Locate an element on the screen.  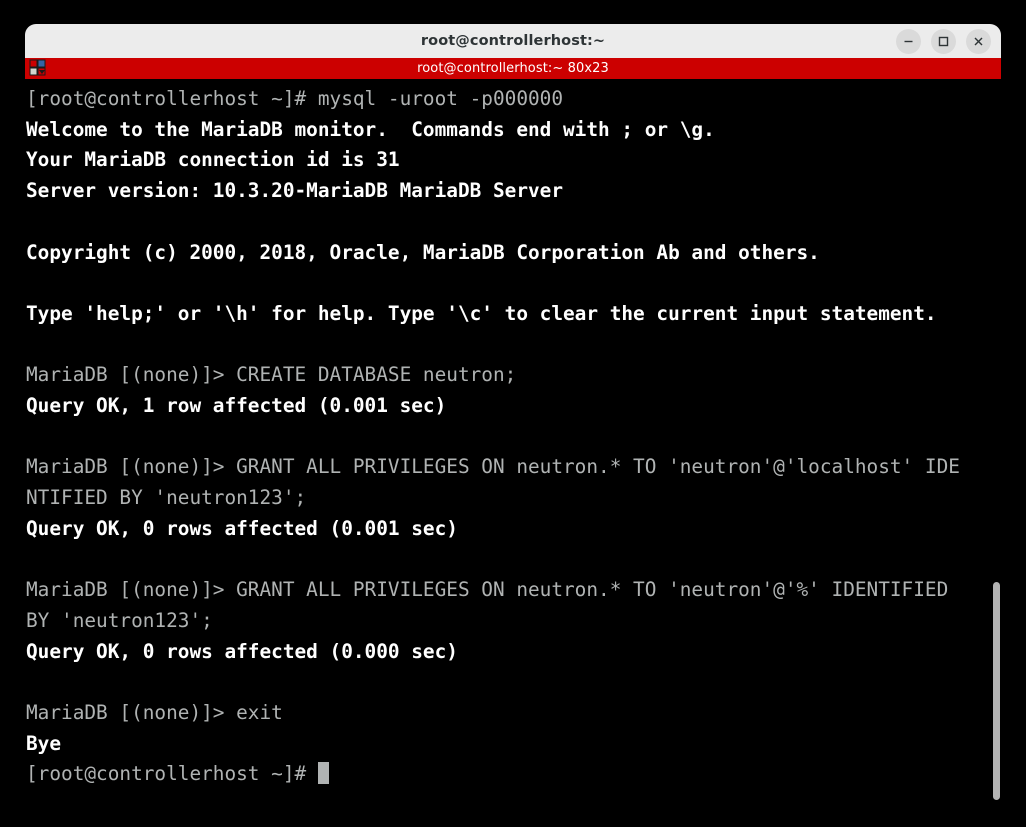
terminal-line: Query OK, 0 rows affected (0.000 sec) is located at coordinates (493, 652).